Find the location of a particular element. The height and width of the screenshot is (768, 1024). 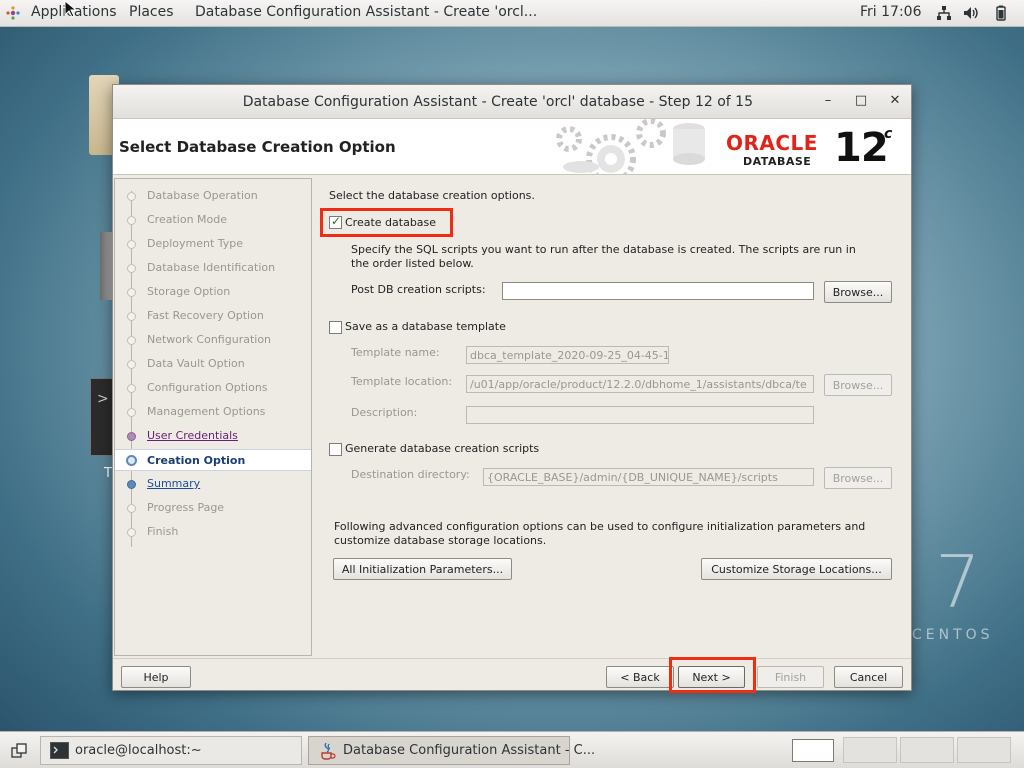

taskbar-terminal: oracle@localhost:~ is located at coordinates (171, 750).